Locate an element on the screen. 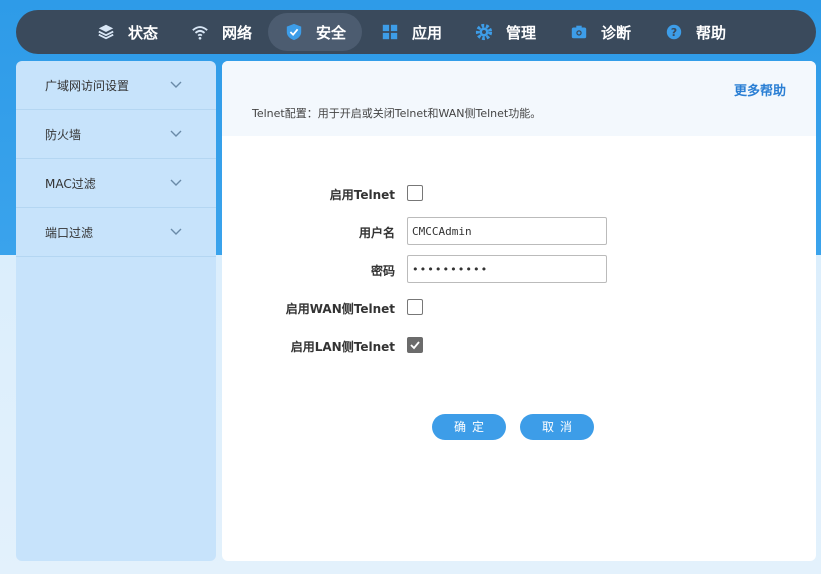 This screenshot has width=821, height=574. nav-item-security: 安全 is located at coordinates (315, 32).